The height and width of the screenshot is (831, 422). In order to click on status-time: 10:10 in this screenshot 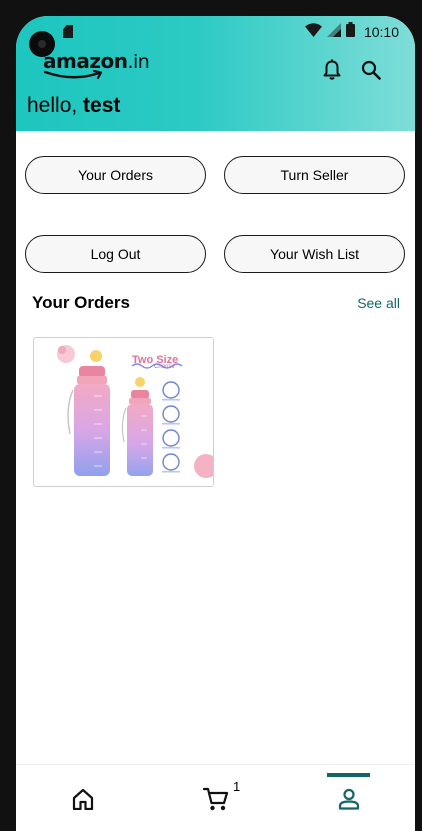, I will do `click(381, 32)`.